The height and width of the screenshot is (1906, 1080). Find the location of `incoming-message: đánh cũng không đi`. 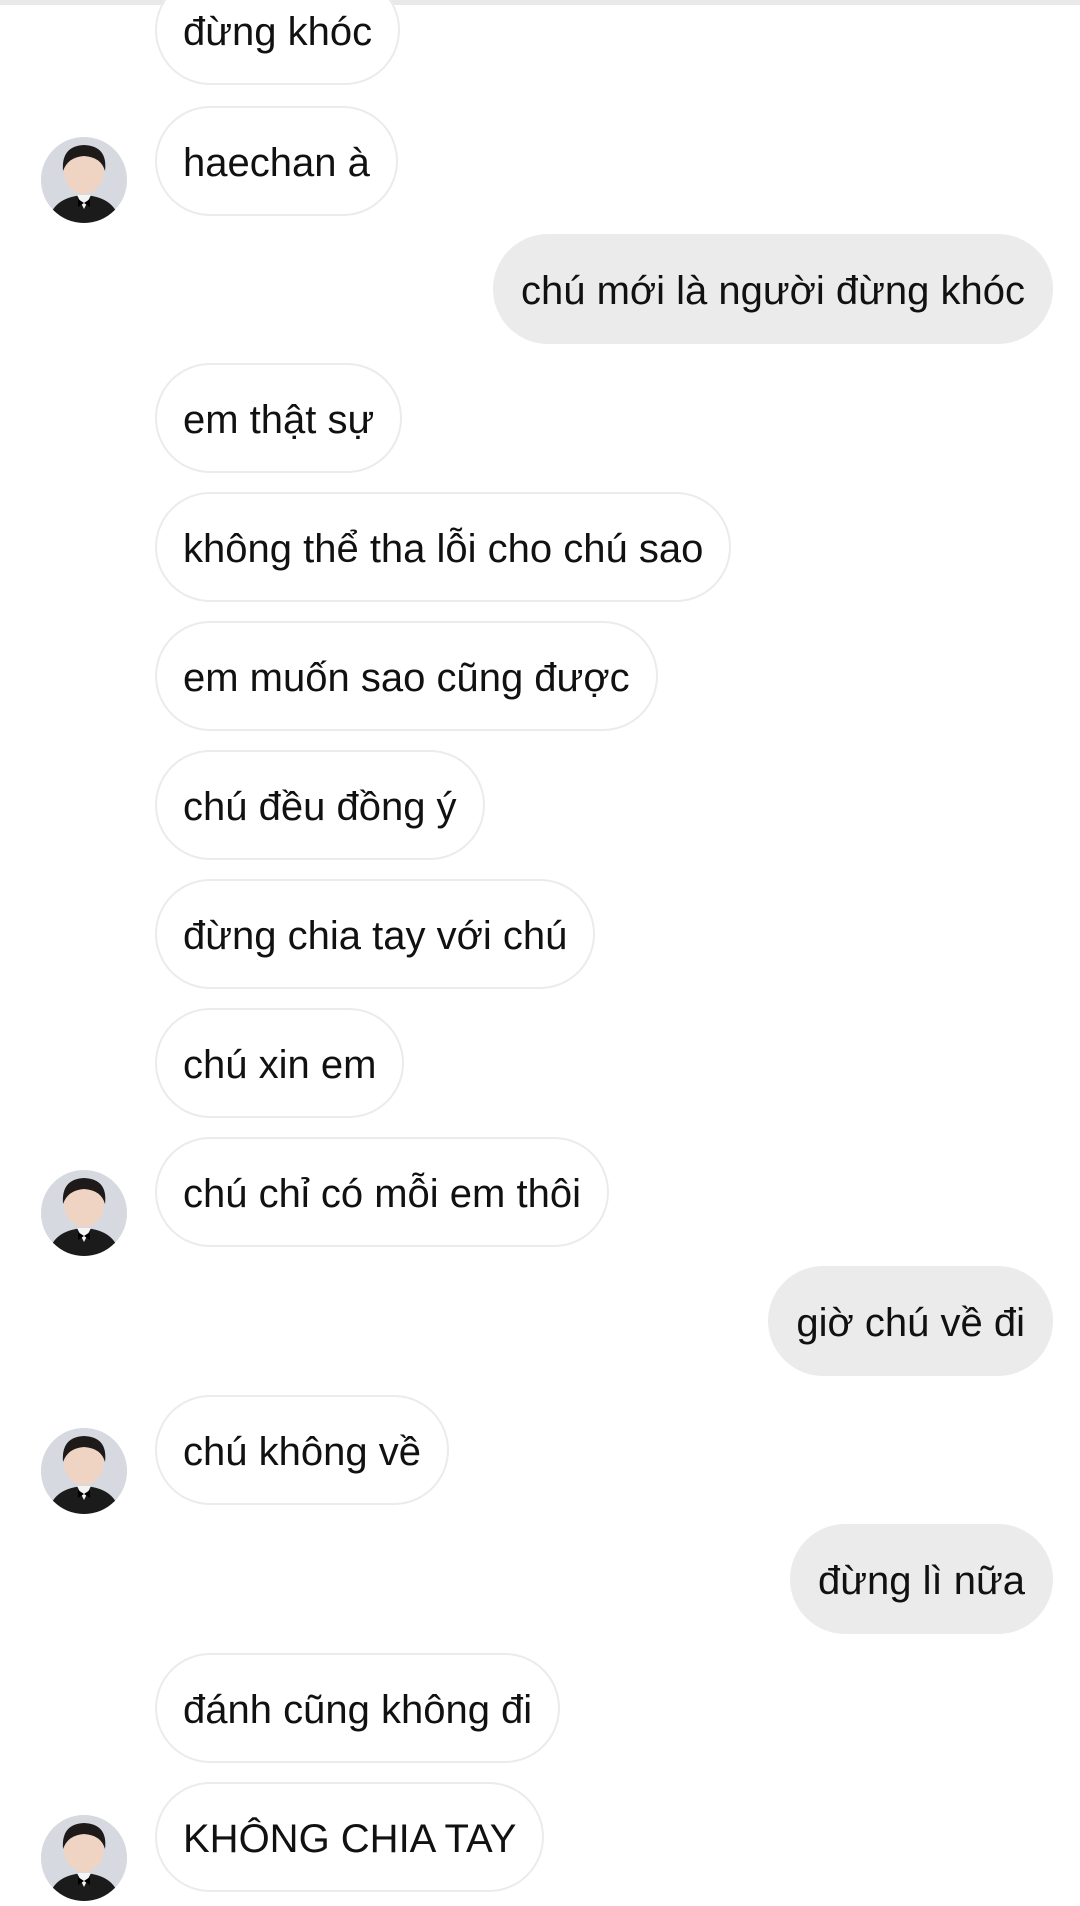

incoming-message: đánh cũng không đi is located at coordinates (358, 1708).